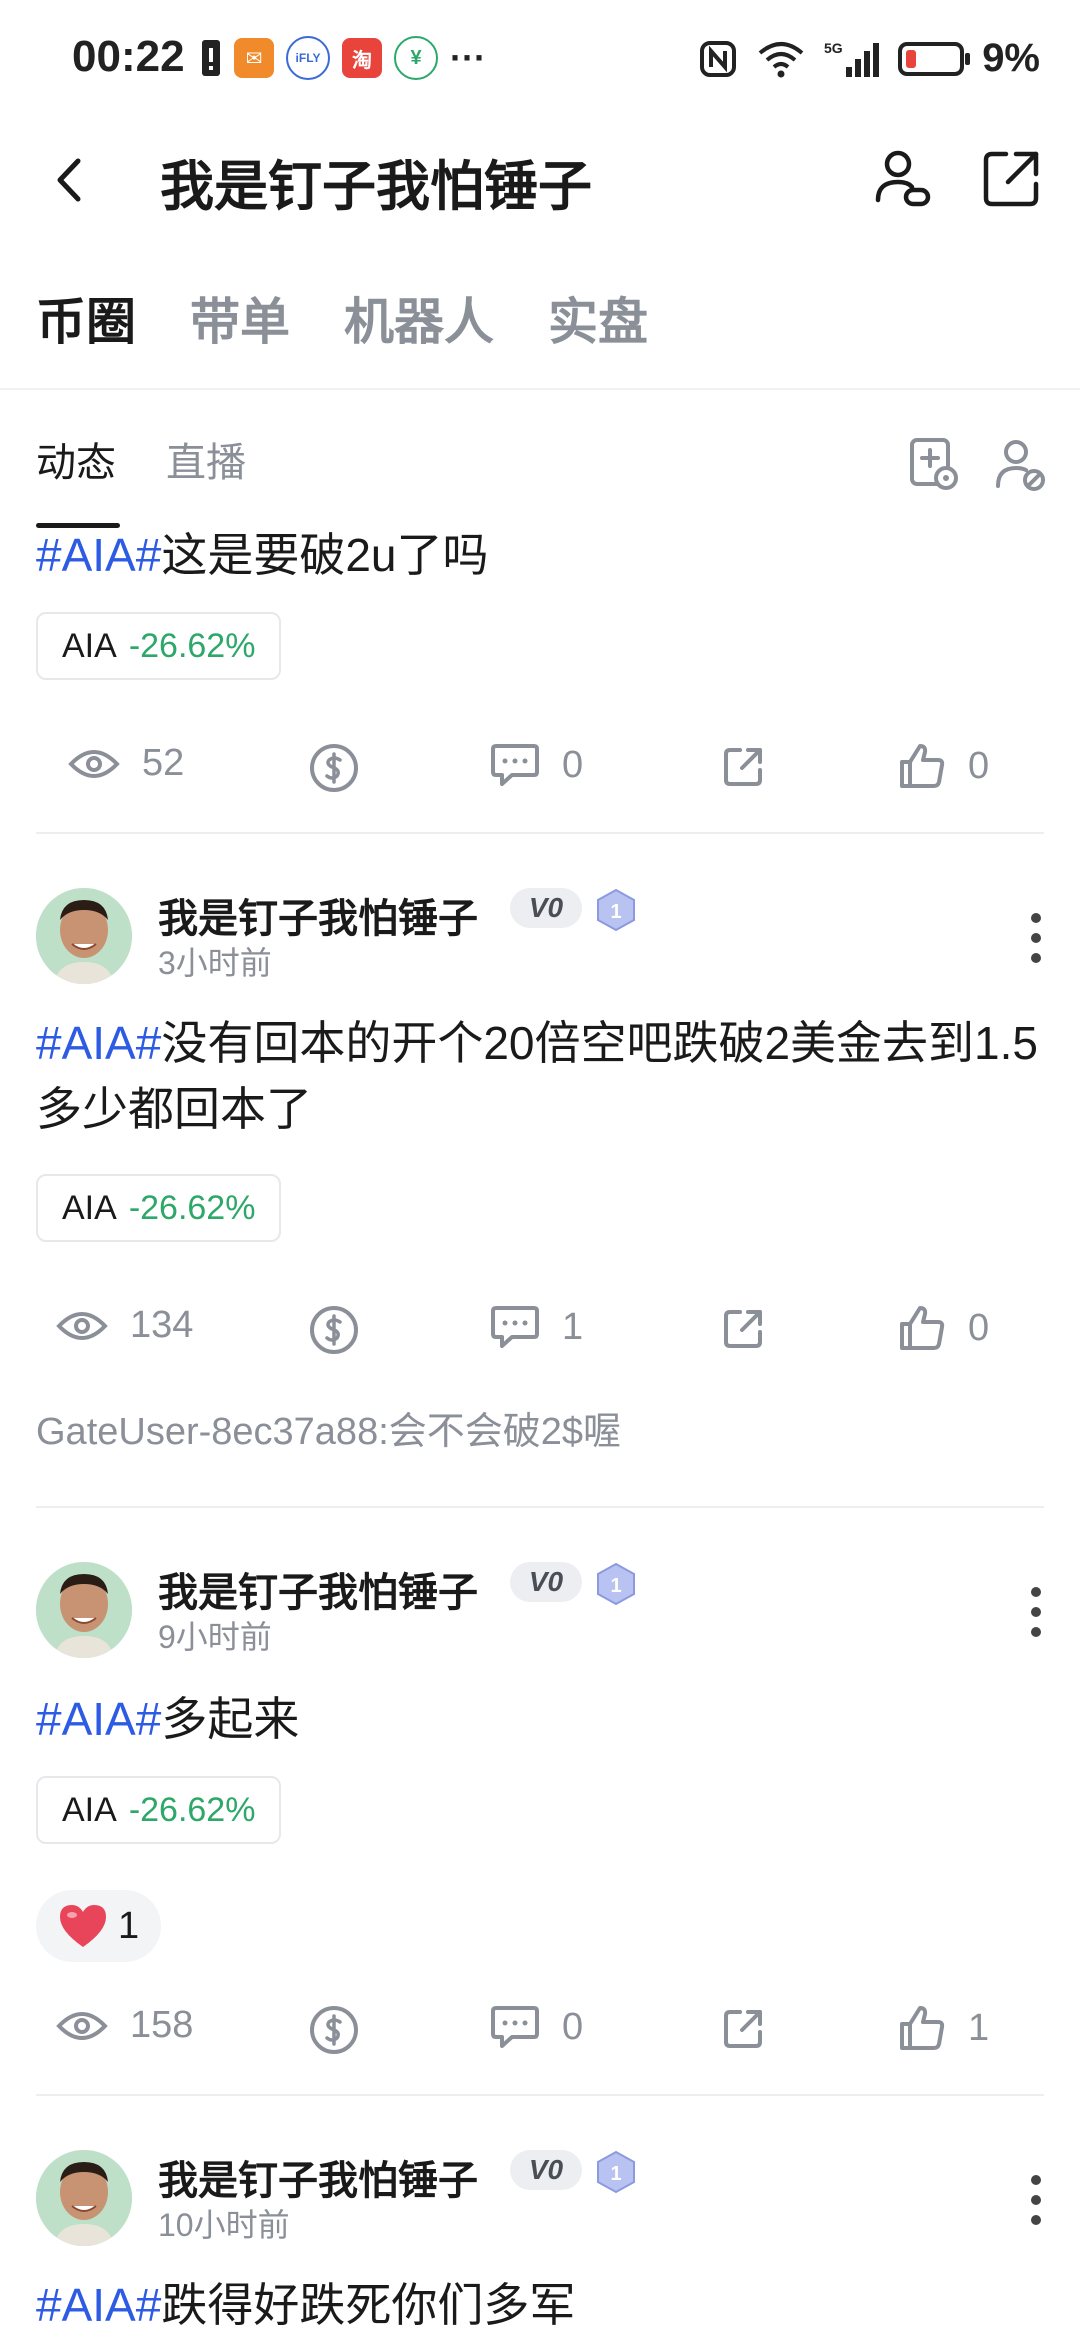  What do you see at coordinates (343, 58) in the screenshot?
I see `notification-icons: ✉ iFLY 淘 ¥ ···` at bounding box center [343, 58].